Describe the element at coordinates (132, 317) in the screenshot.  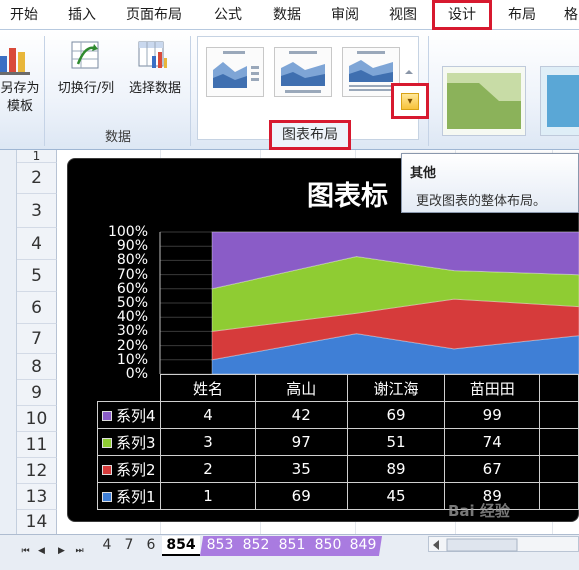
I see `y-tick-label: 40%` at that location.